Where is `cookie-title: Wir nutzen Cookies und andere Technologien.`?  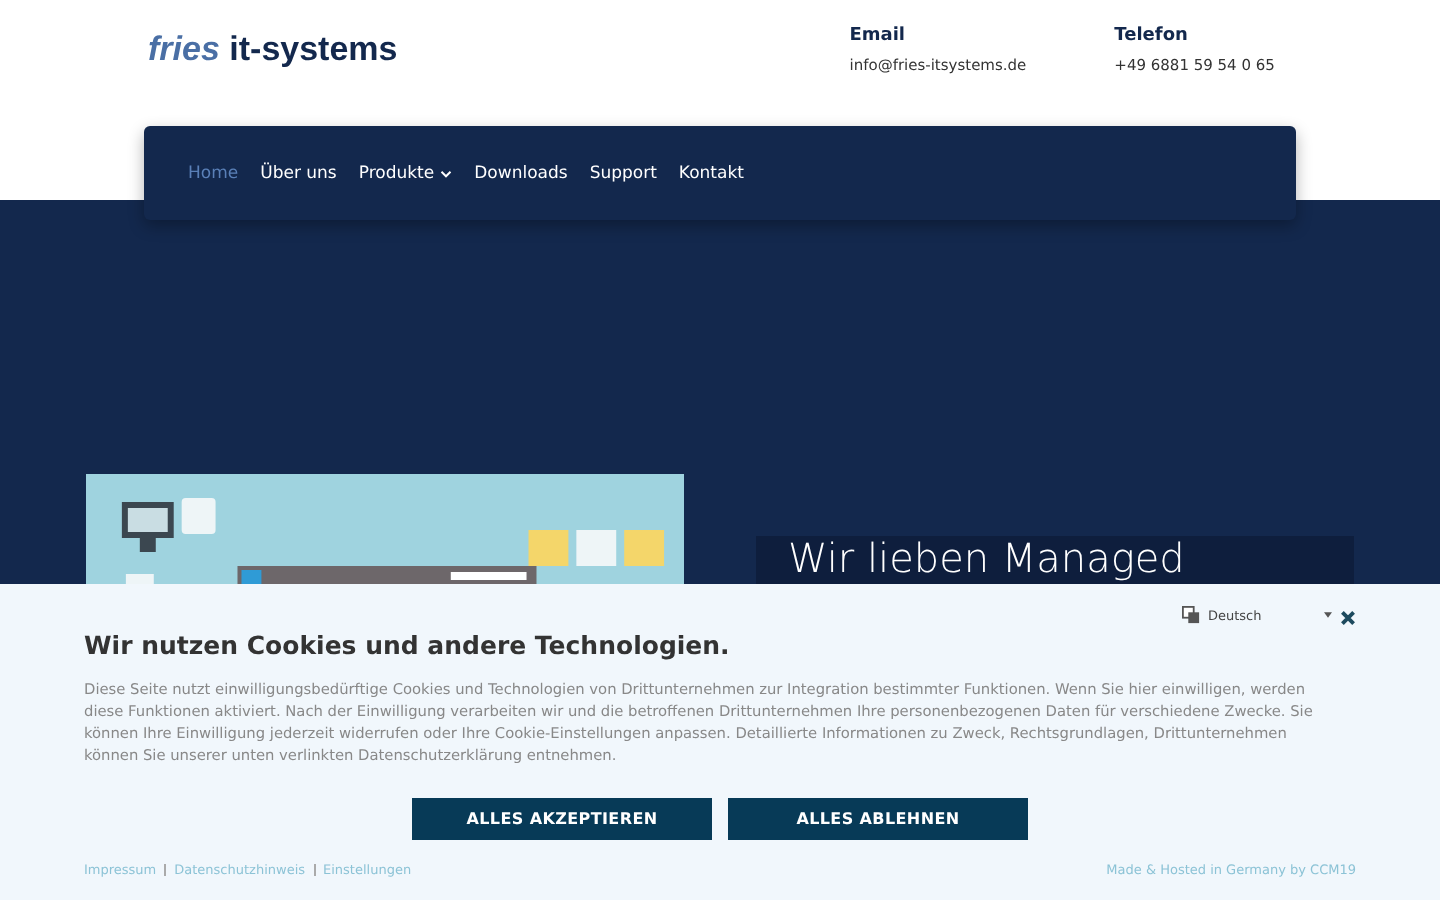
cookie-title: Wir nutzen Cookies und andere Technologien. is located at coordinates (408, 645).